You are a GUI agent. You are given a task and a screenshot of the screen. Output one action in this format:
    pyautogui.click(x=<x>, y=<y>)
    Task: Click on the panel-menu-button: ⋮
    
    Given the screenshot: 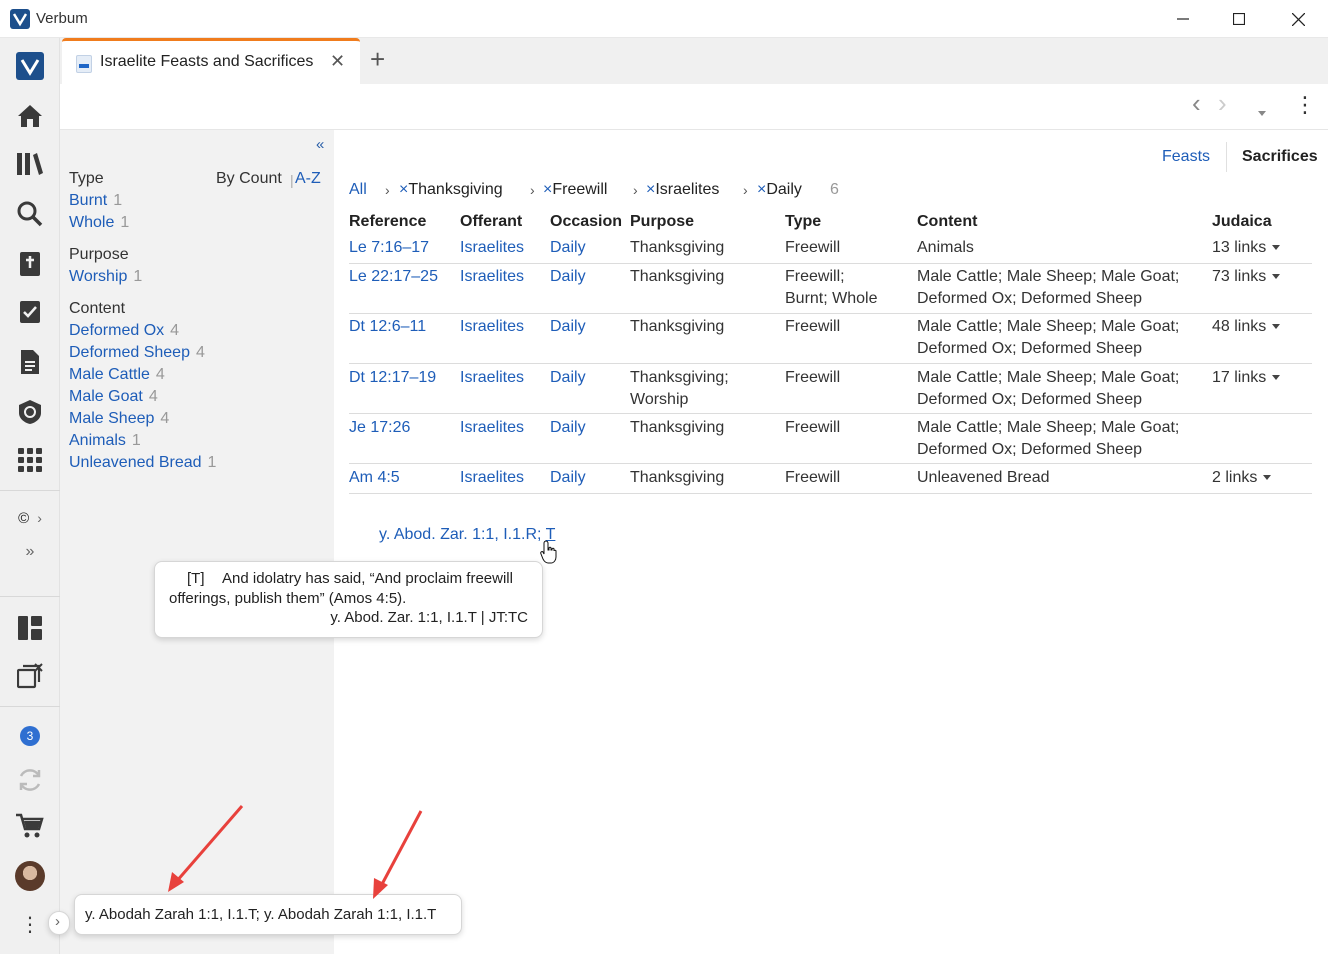 What is the action you would take?
    pyautogui.click(x=1305, y=105)
    